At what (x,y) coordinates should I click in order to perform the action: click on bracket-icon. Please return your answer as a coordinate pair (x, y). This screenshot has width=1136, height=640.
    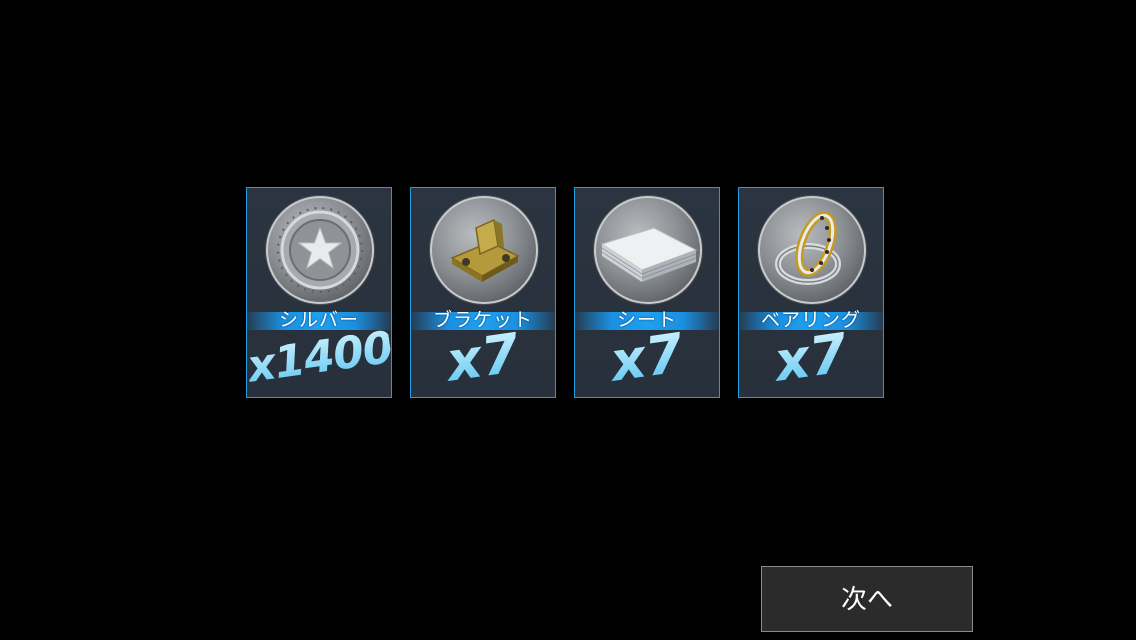
    Looking at the image, I should click on (484, 250).